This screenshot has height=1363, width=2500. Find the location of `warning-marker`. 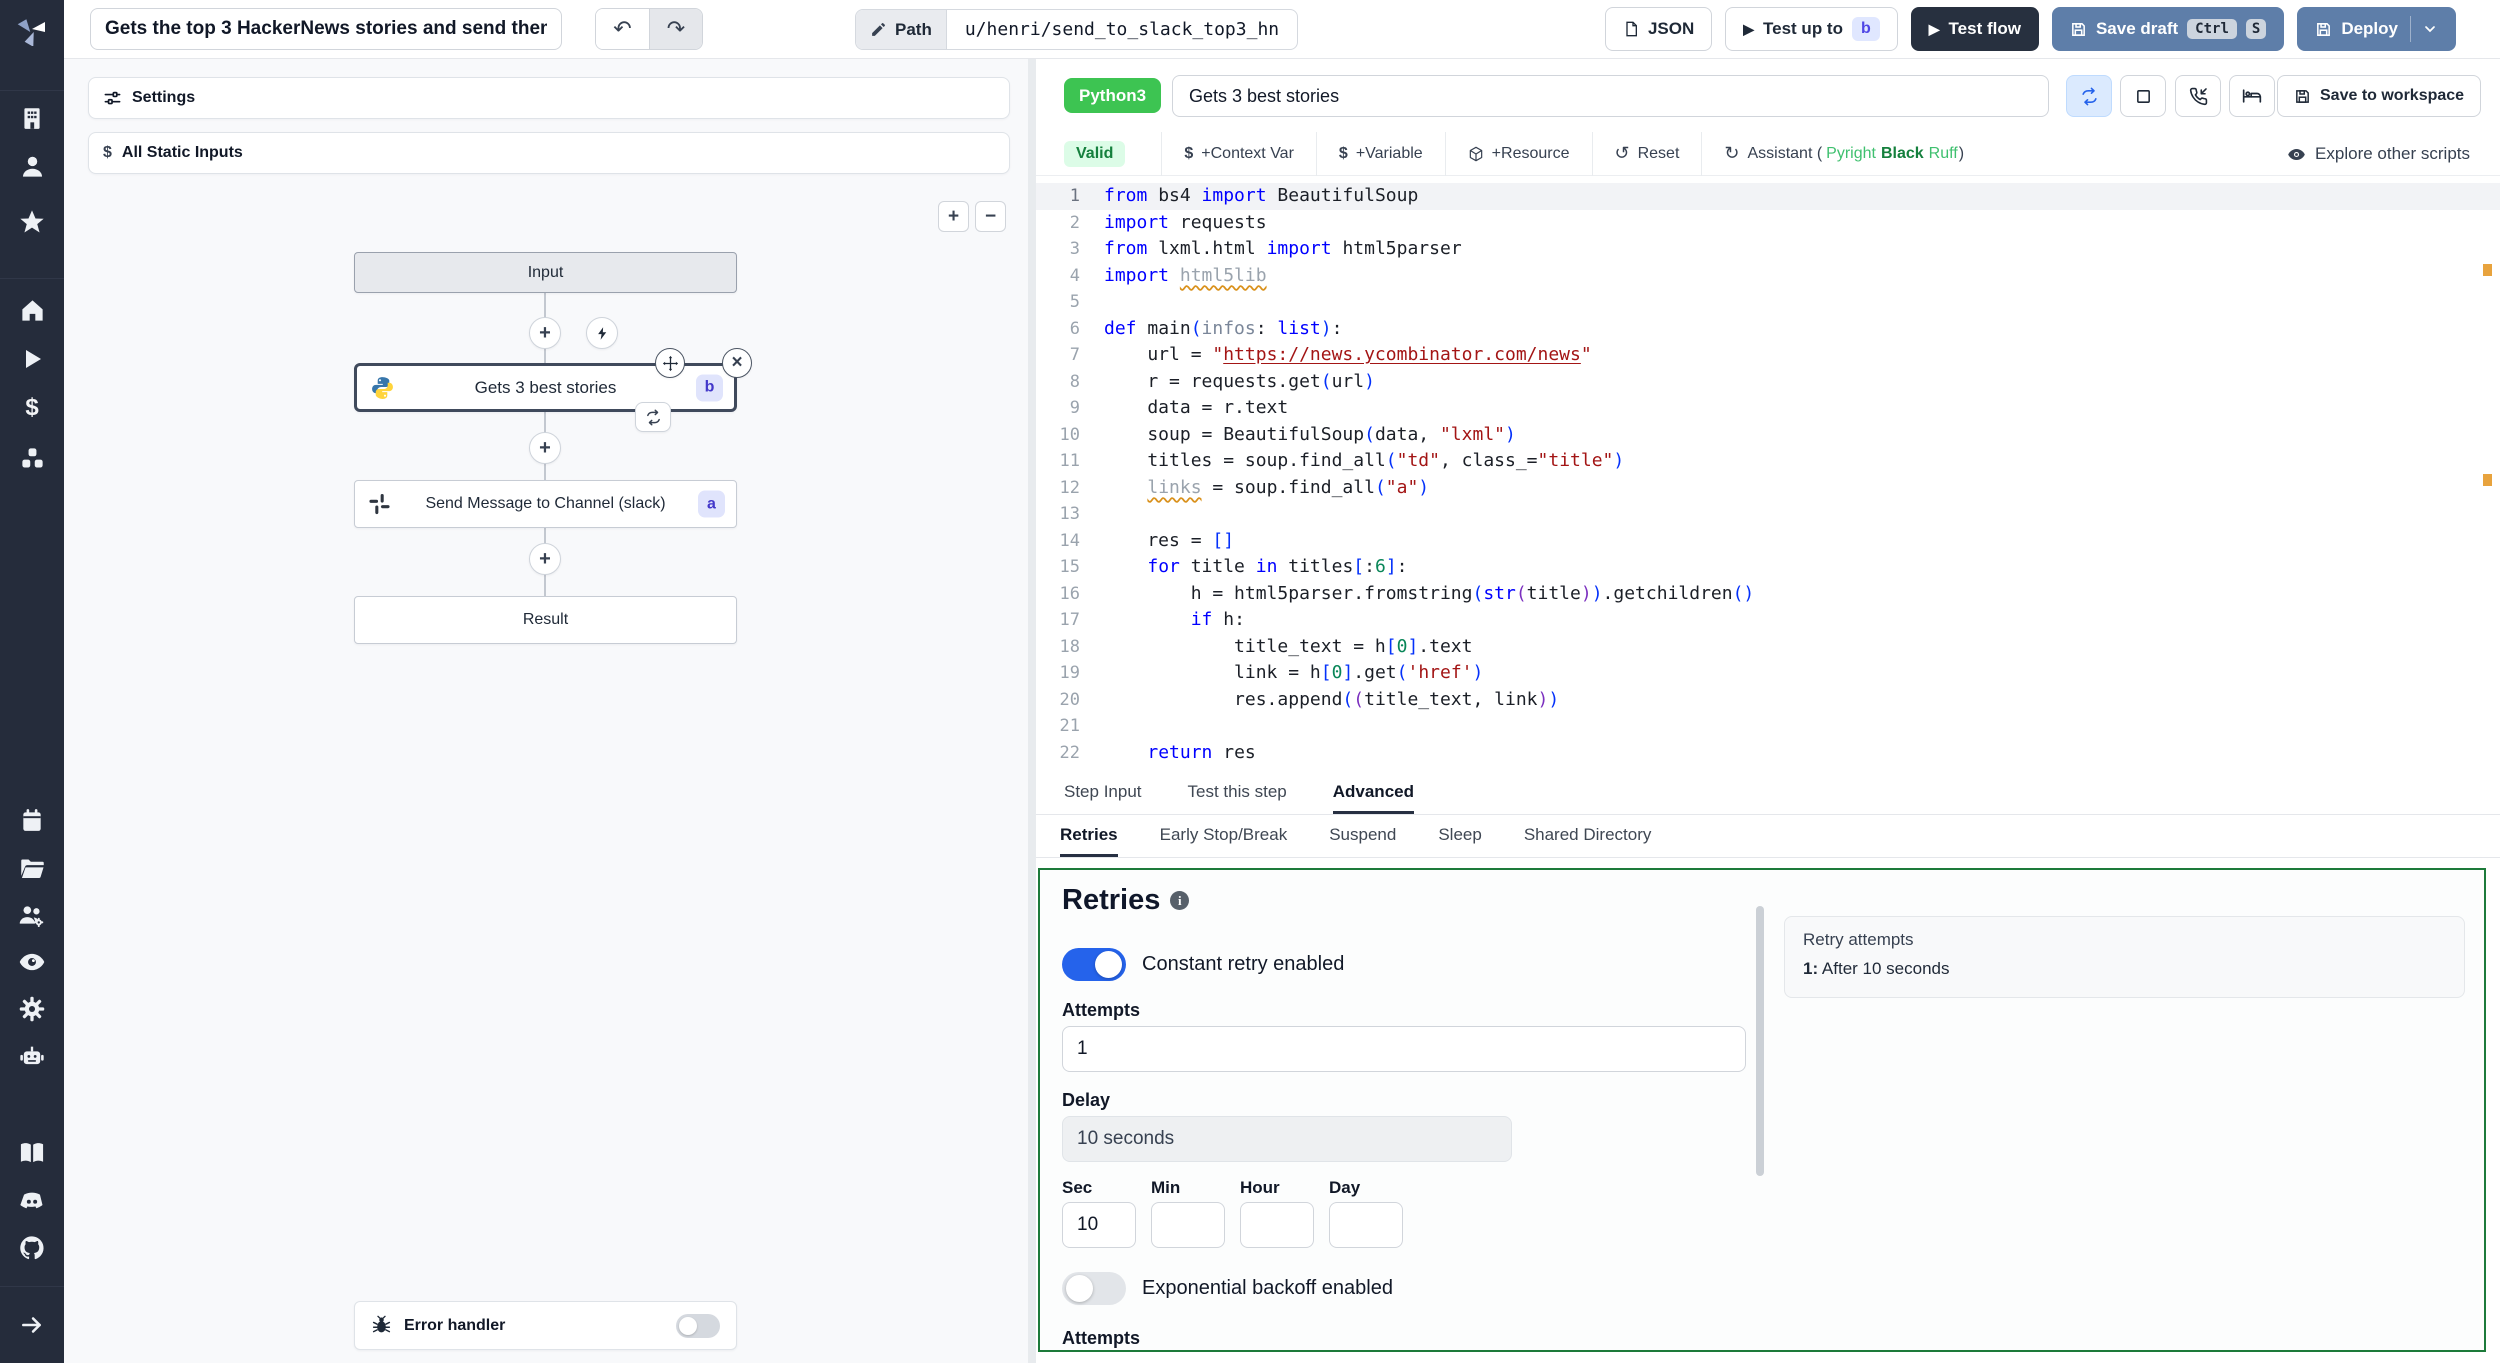

warning-marker is located at coordinates (2487, 480).